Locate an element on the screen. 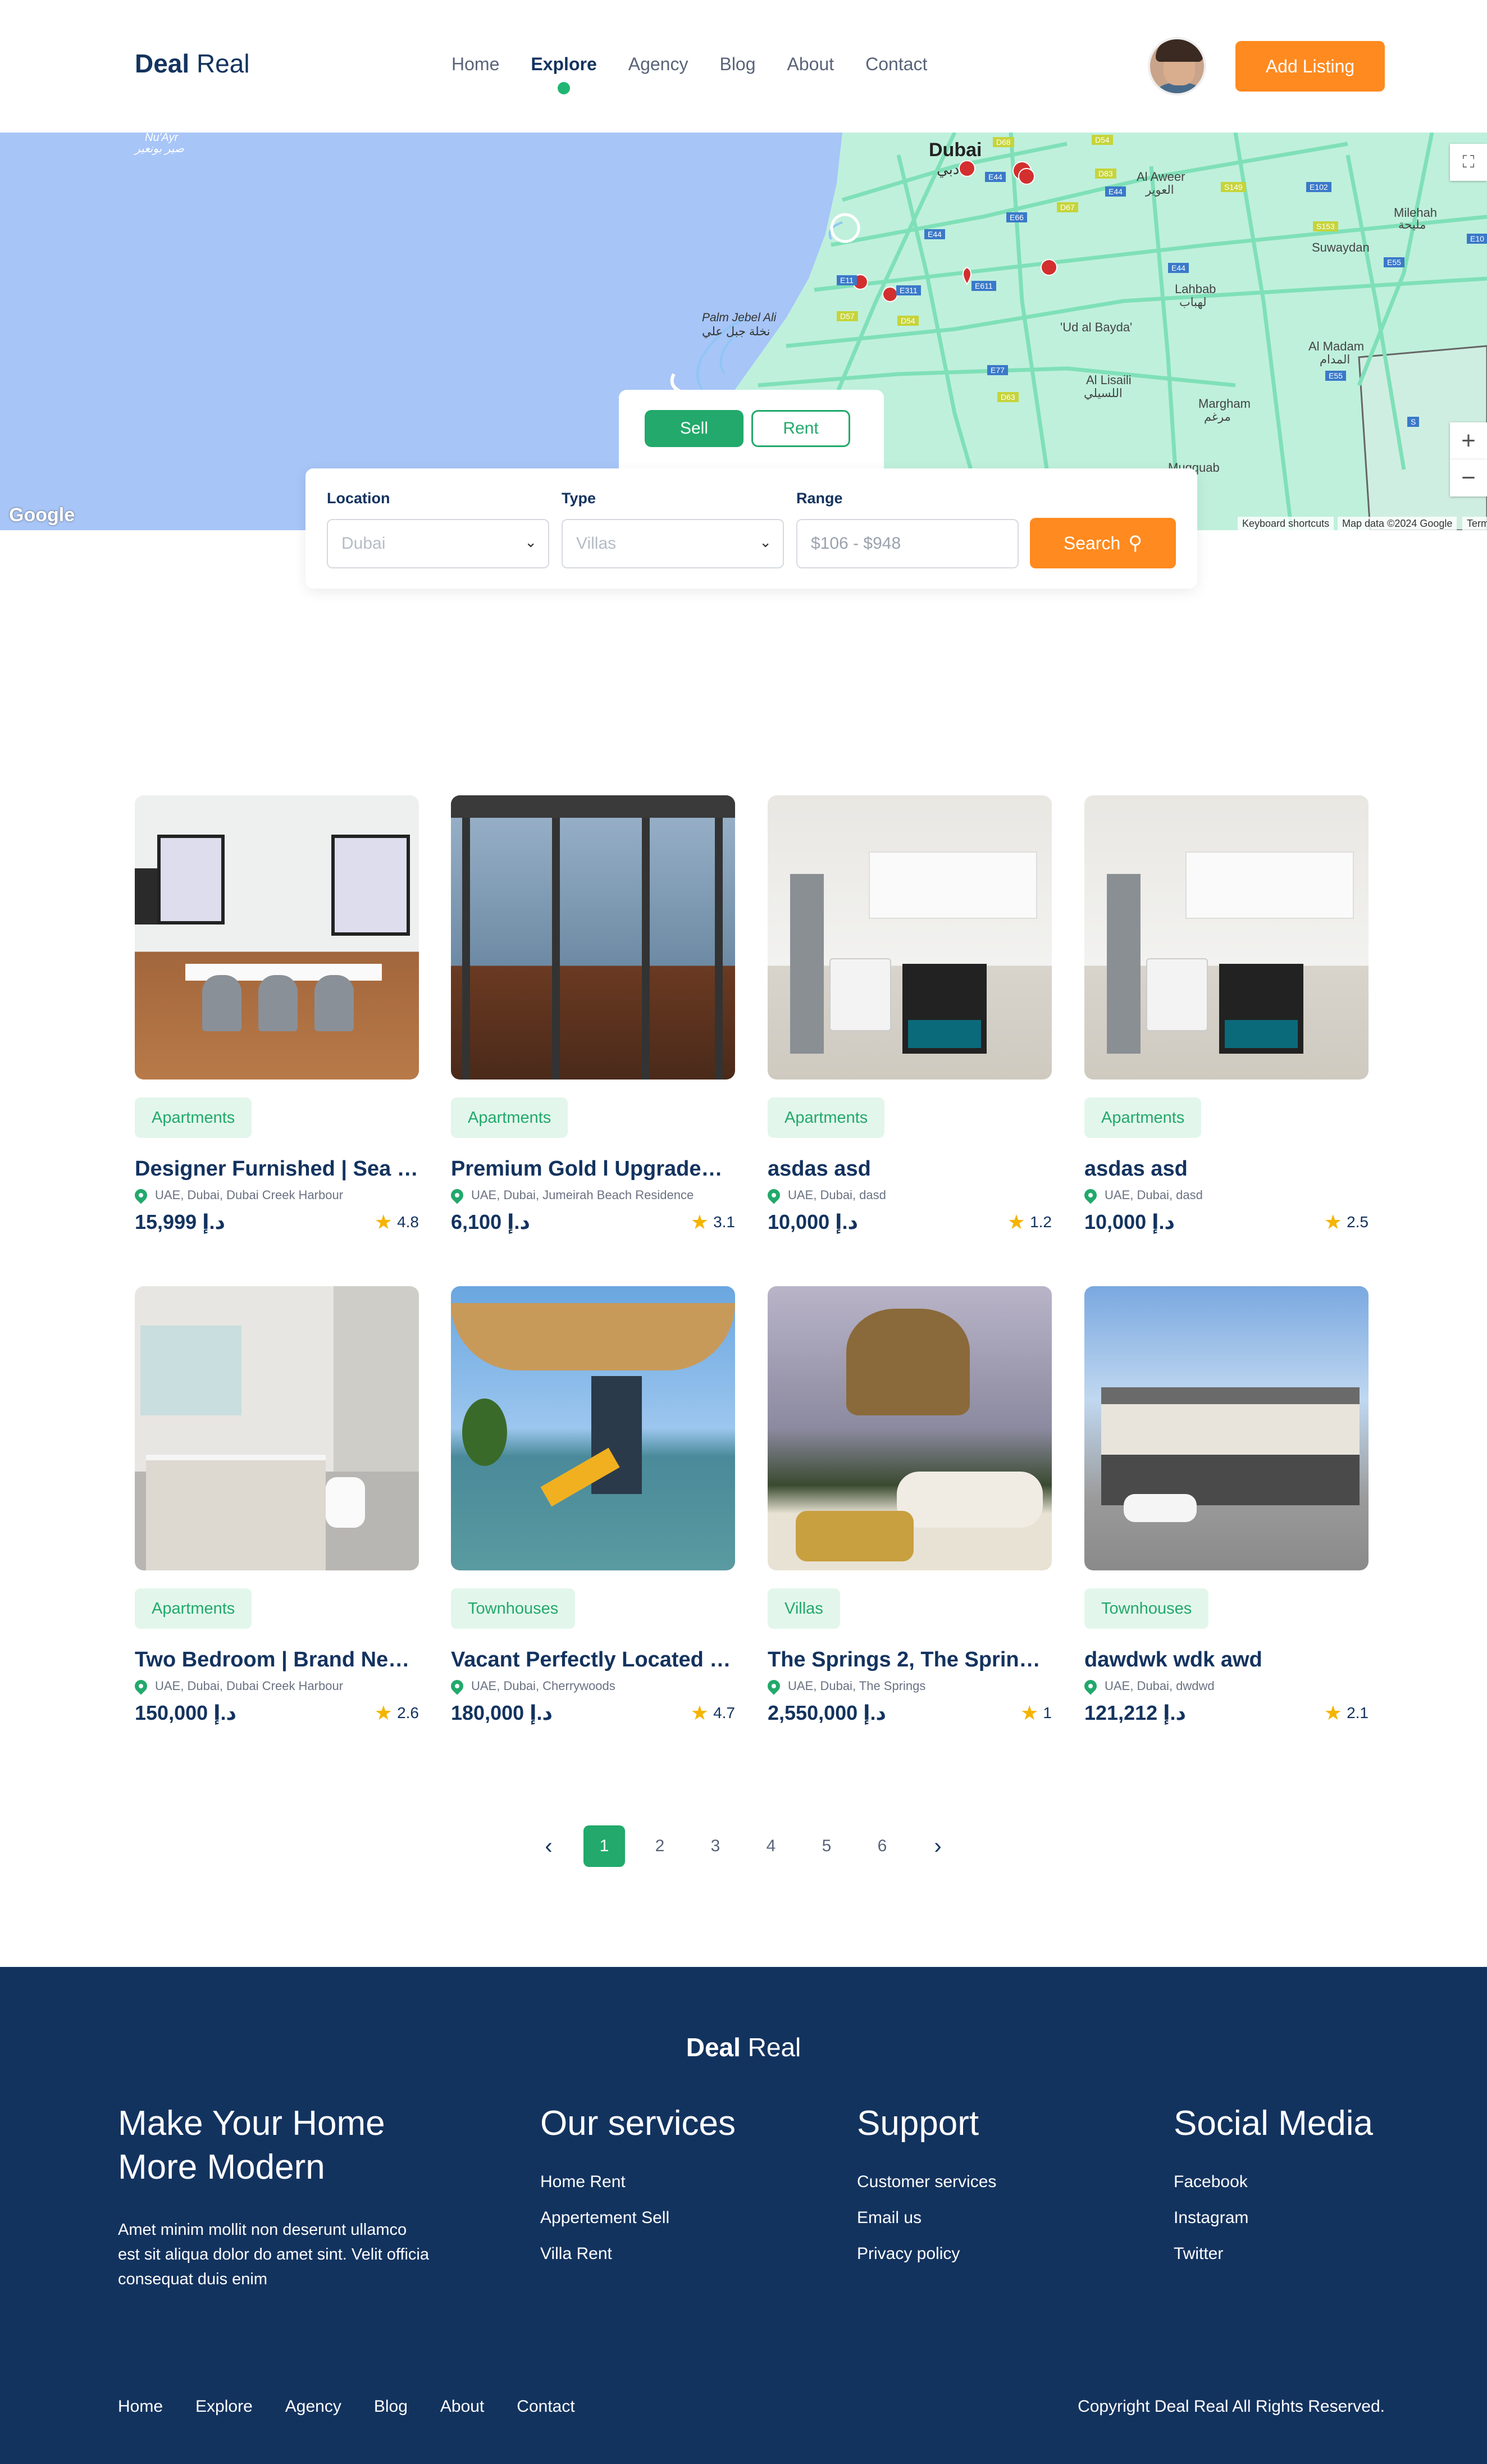 The height and width of the screenshot is (2464, 1487). prev-page-button: ‹ is located at coordinates (548, 1846).